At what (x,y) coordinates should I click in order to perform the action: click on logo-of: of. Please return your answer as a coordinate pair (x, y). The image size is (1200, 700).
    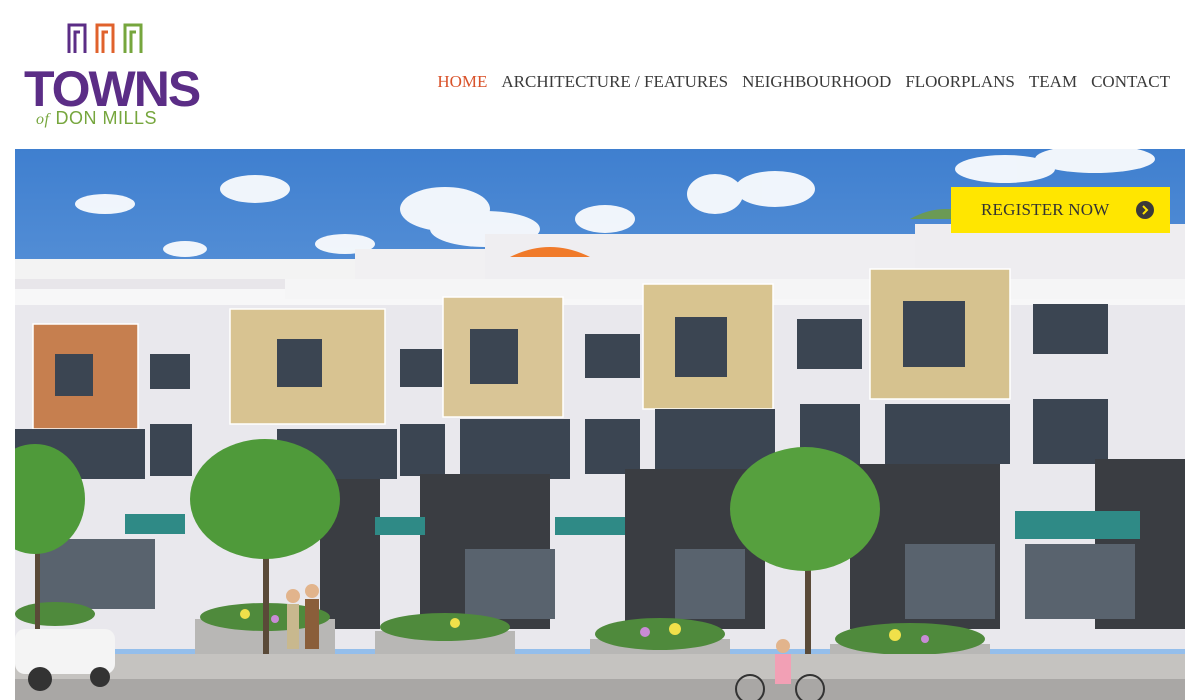
    Looking at the image, I should click on (43, 119).